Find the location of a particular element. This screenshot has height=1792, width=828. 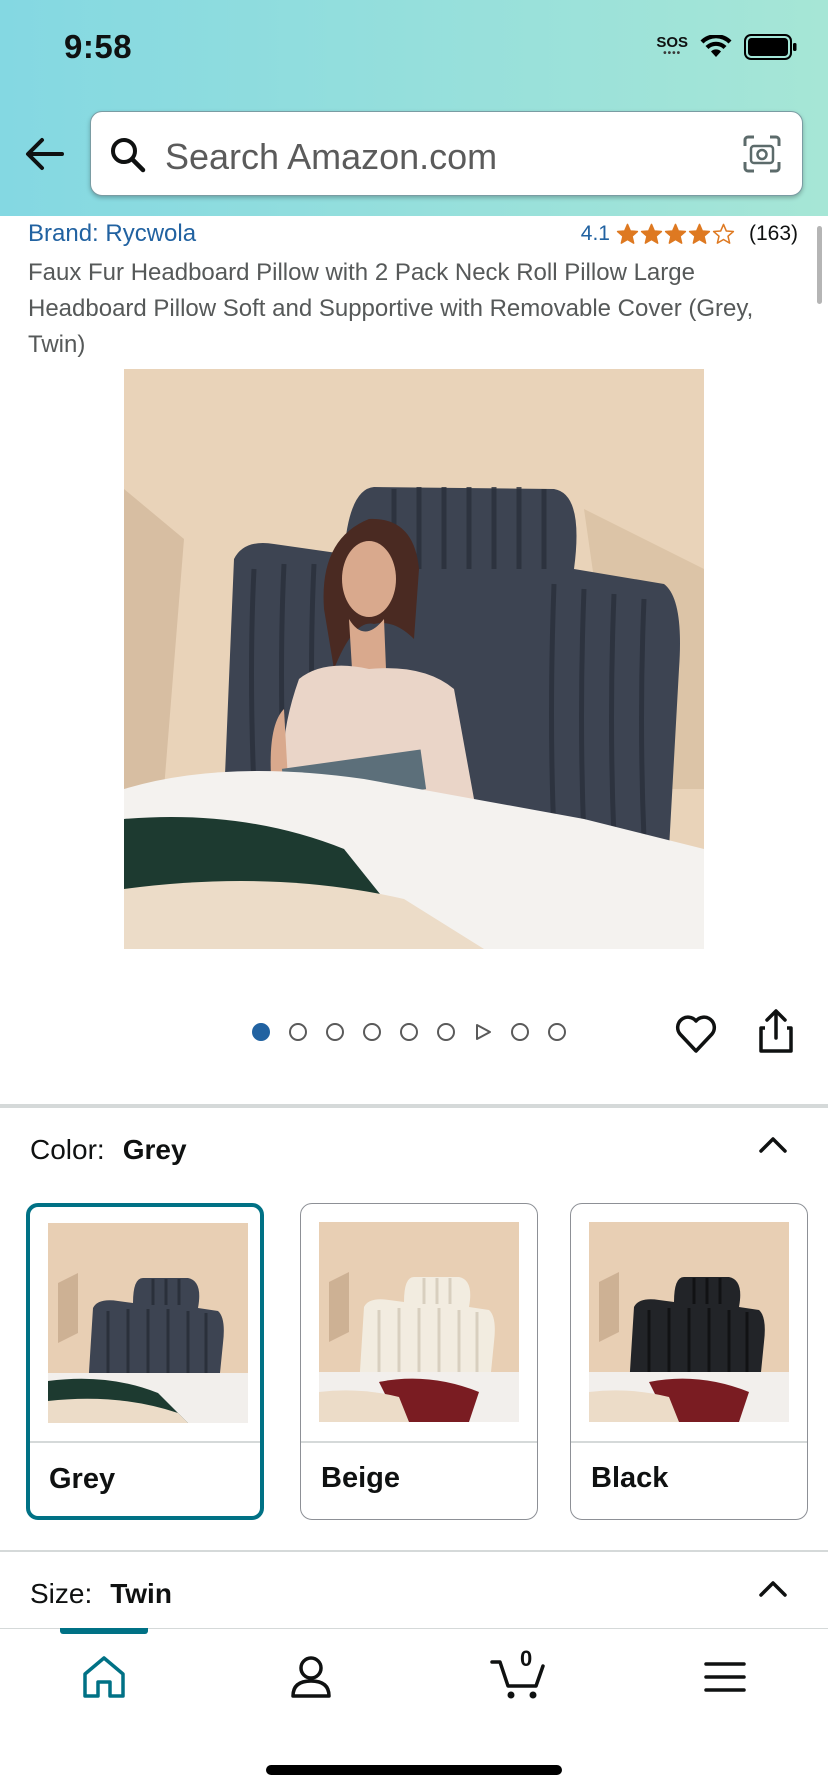

search-icon is located at coordinates (128, 155).